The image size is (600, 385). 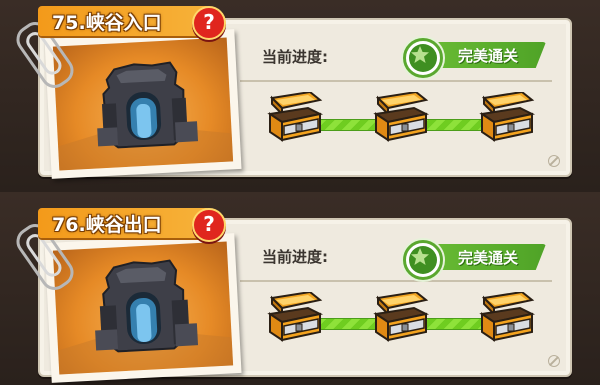 I want to click on level-title: 75.峡谷入口, so click(x=107, y=23).